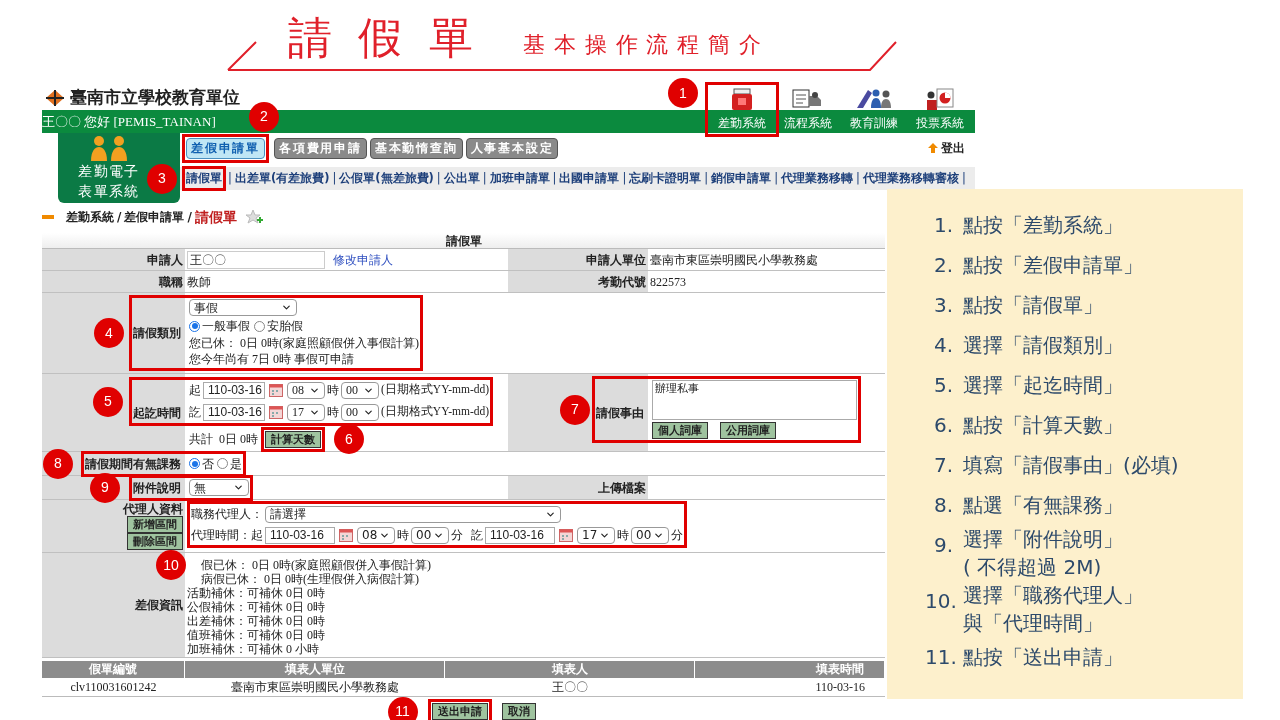 The image size is (1280, 720). Describe the element at coordinates (293, 439) in the screenshot. I see `calculate-days-button: 計算天數` at that location.